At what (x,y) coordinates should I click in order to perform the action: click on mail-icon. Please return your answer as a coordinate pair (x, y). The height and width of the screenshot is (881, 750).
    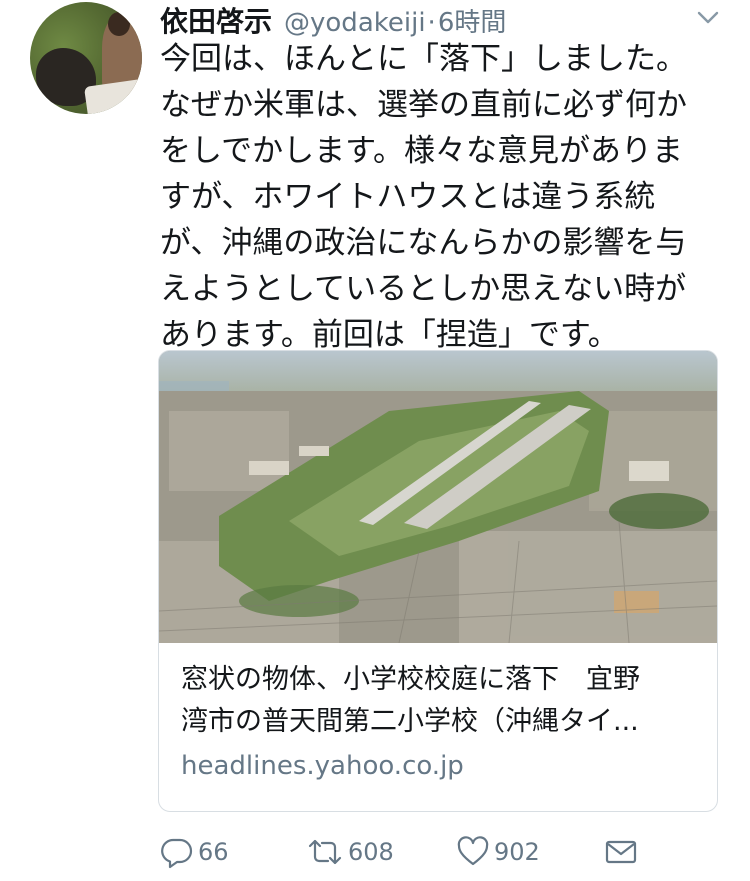
    Looking at the image, I should click on (621, 852).